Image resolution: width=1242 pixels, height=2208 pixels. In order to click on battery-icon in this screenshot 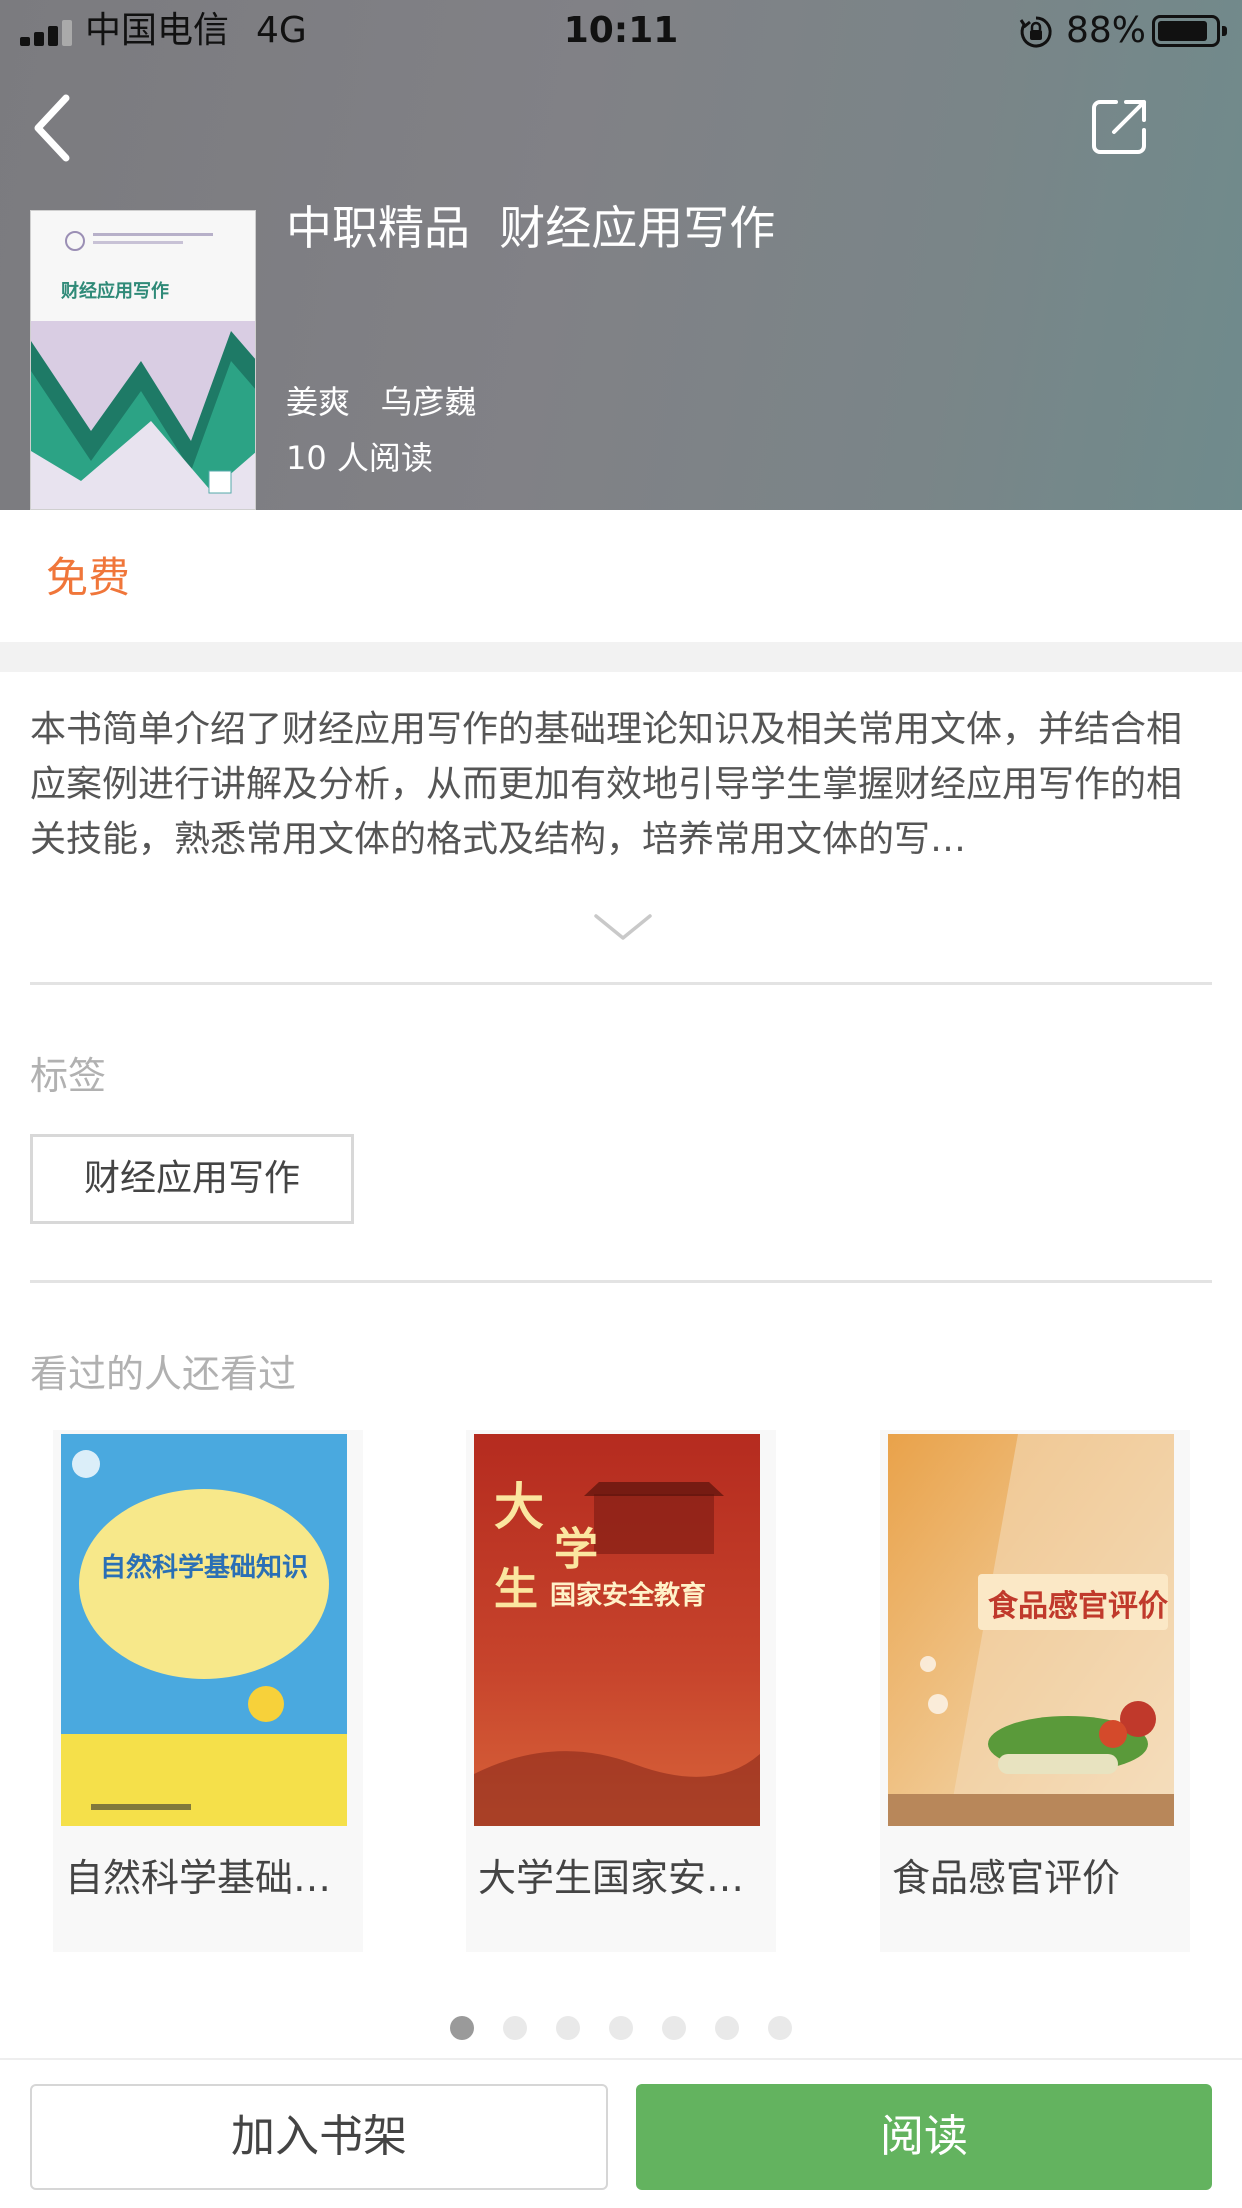, I will do `click(1189, 31)`.